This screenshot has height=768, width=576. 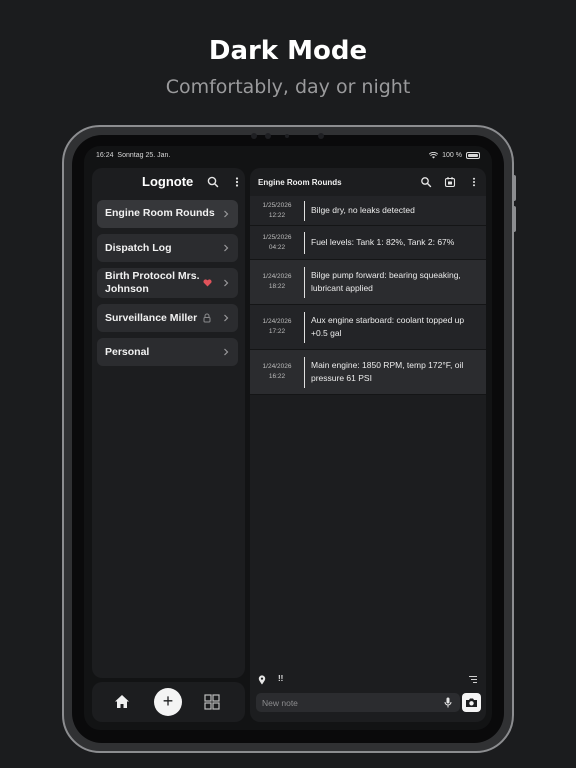 I want to click on location-pin-icon, so click(x=262, y=680).